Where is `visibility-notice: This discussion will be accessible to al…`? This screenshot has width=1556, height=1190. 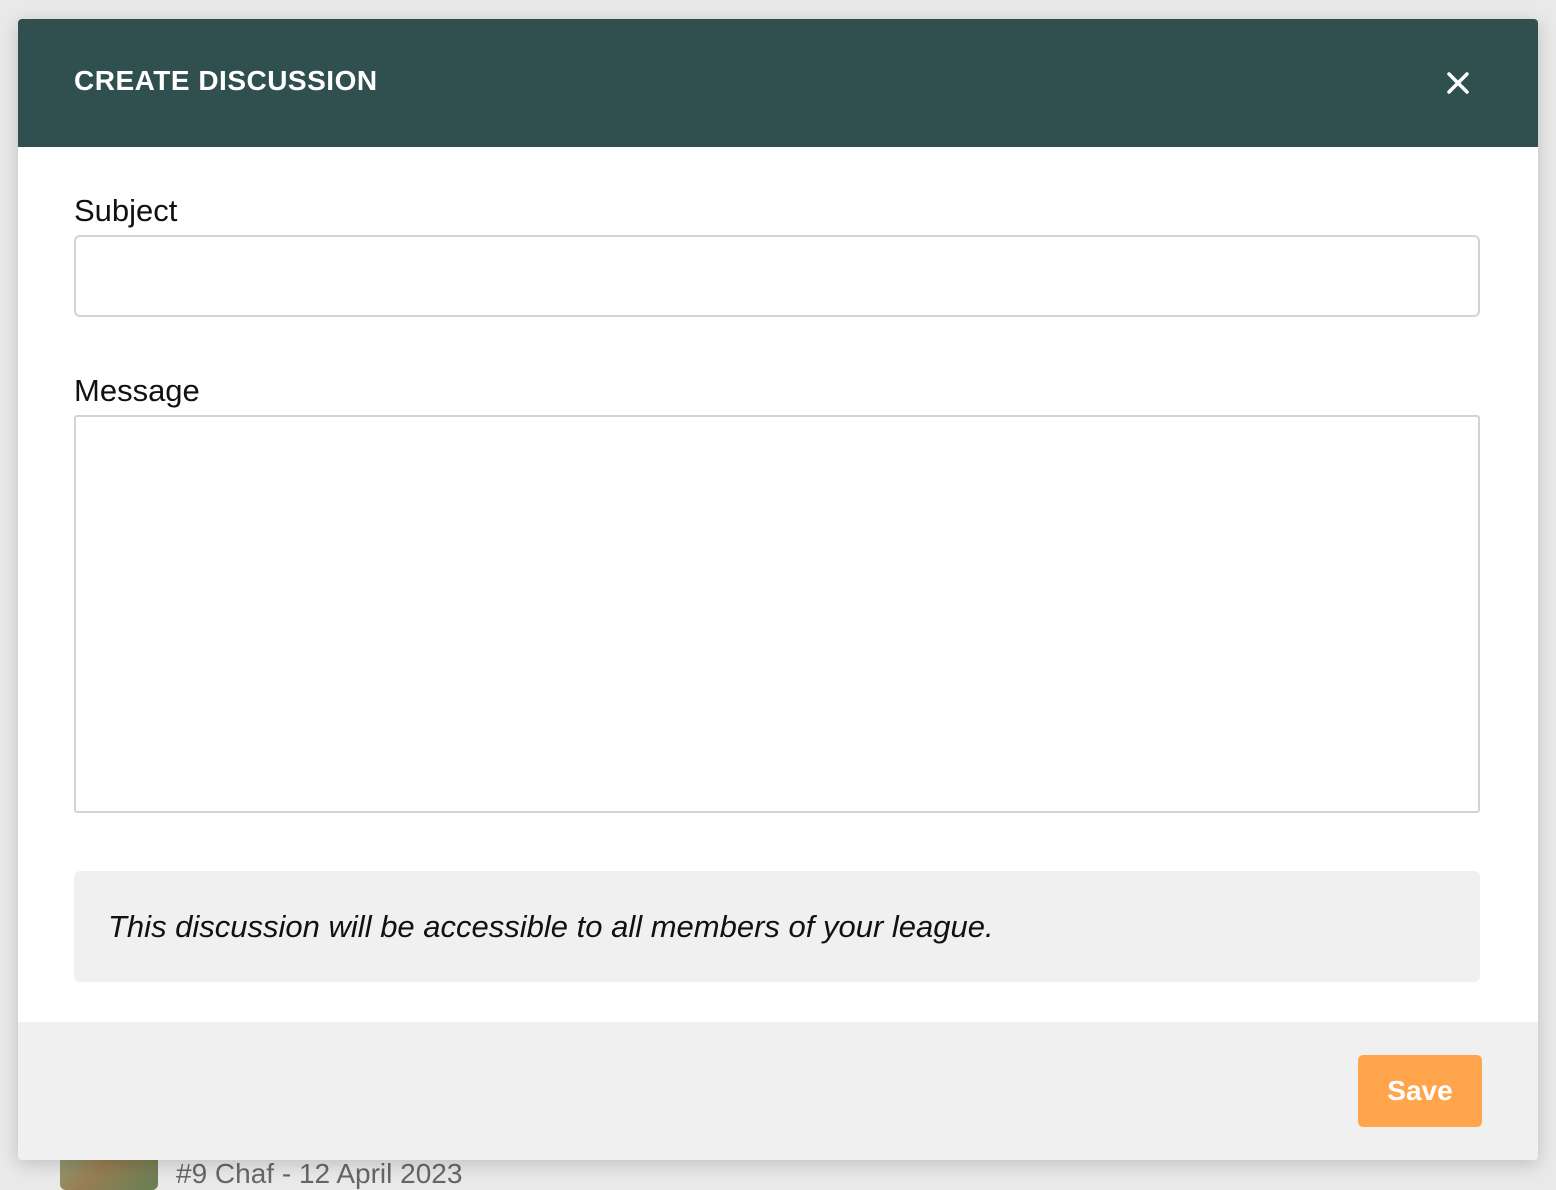 visibility-notice: This discussion will be accessible to al… is located at coordinates (777, 926).